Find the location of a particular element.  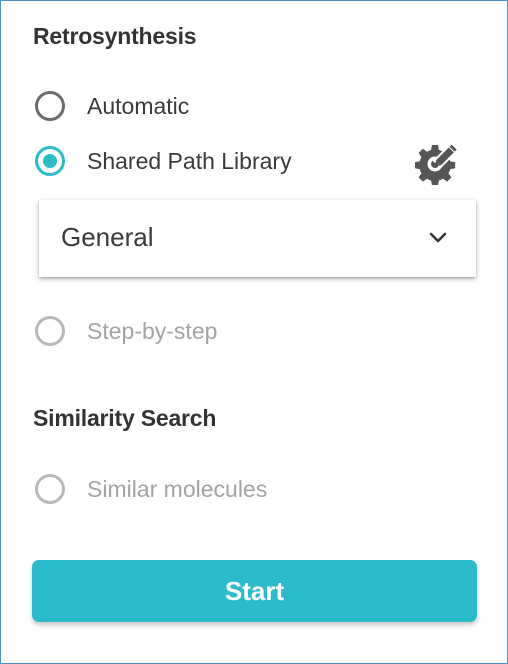

gear-edit-icon is located at coordinates (436, 163).